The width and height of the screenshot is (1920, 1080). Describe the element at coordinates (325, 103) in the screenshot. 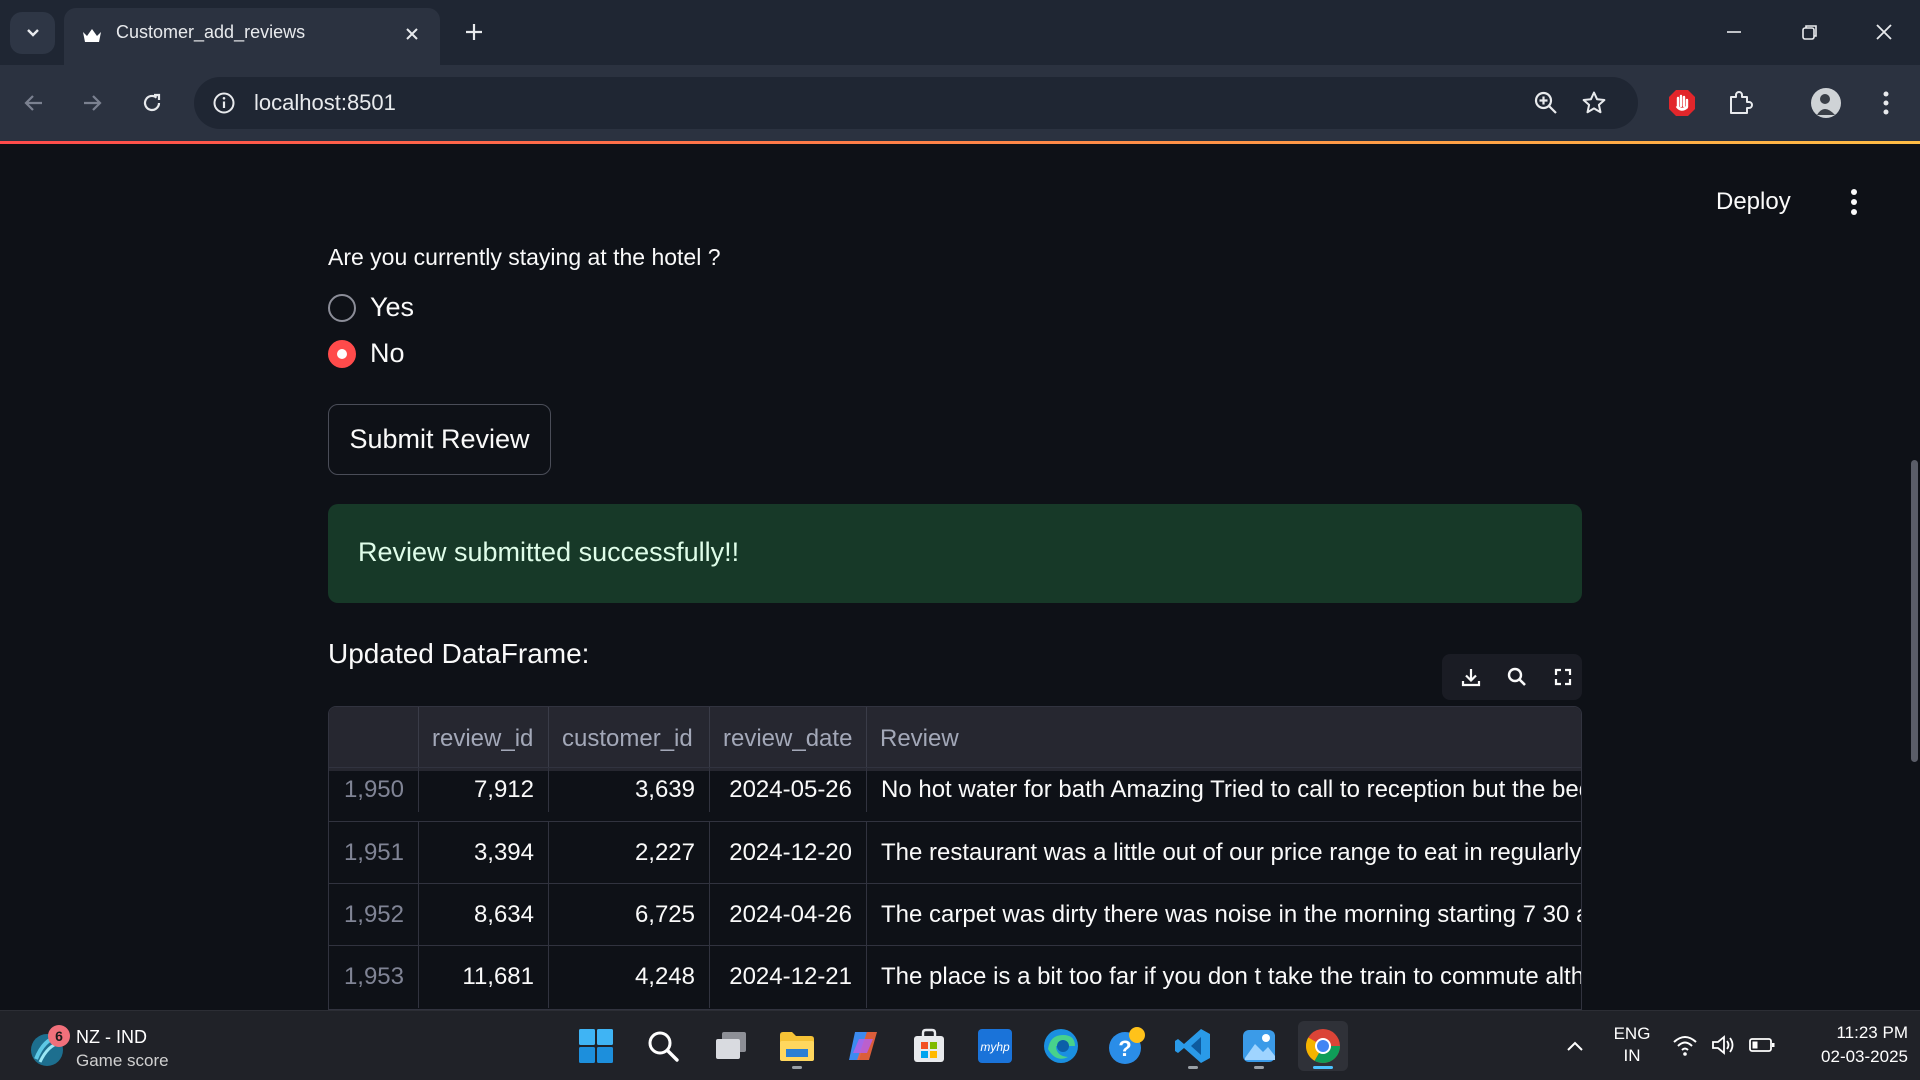

I see `url-text: localhost:8501` at that location.